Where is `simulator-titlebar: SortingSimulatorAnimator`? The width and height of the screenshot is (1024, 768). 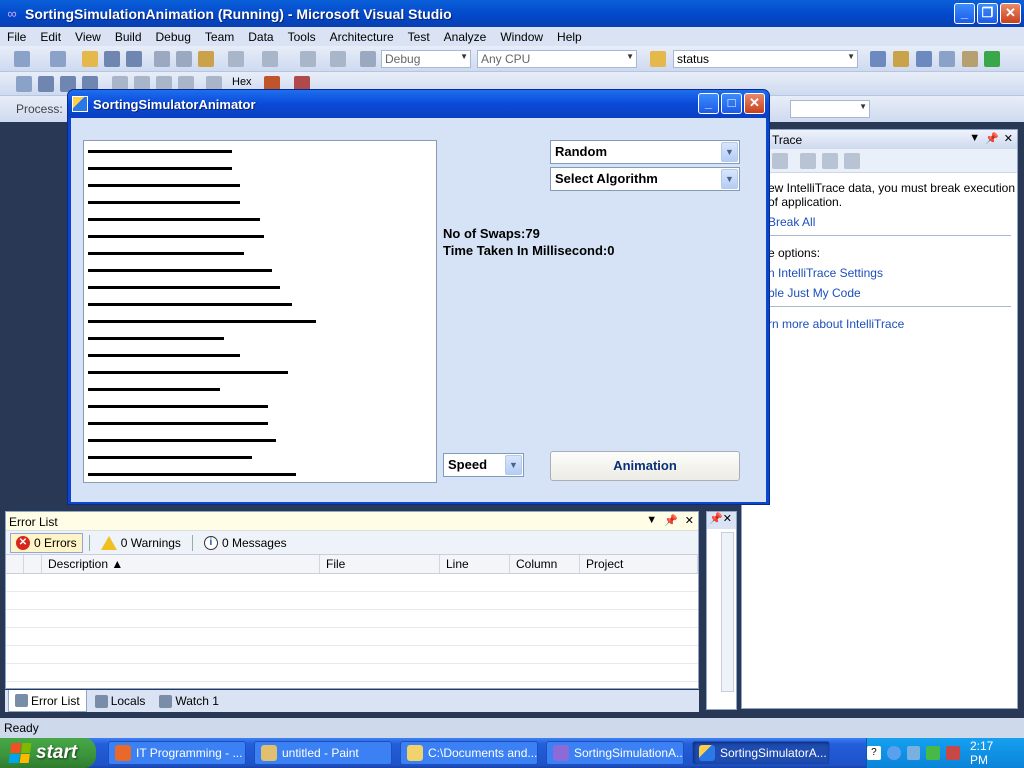 simulator-titlebar: SortingSimulatorAnimator is located at coordinates (418, 104).